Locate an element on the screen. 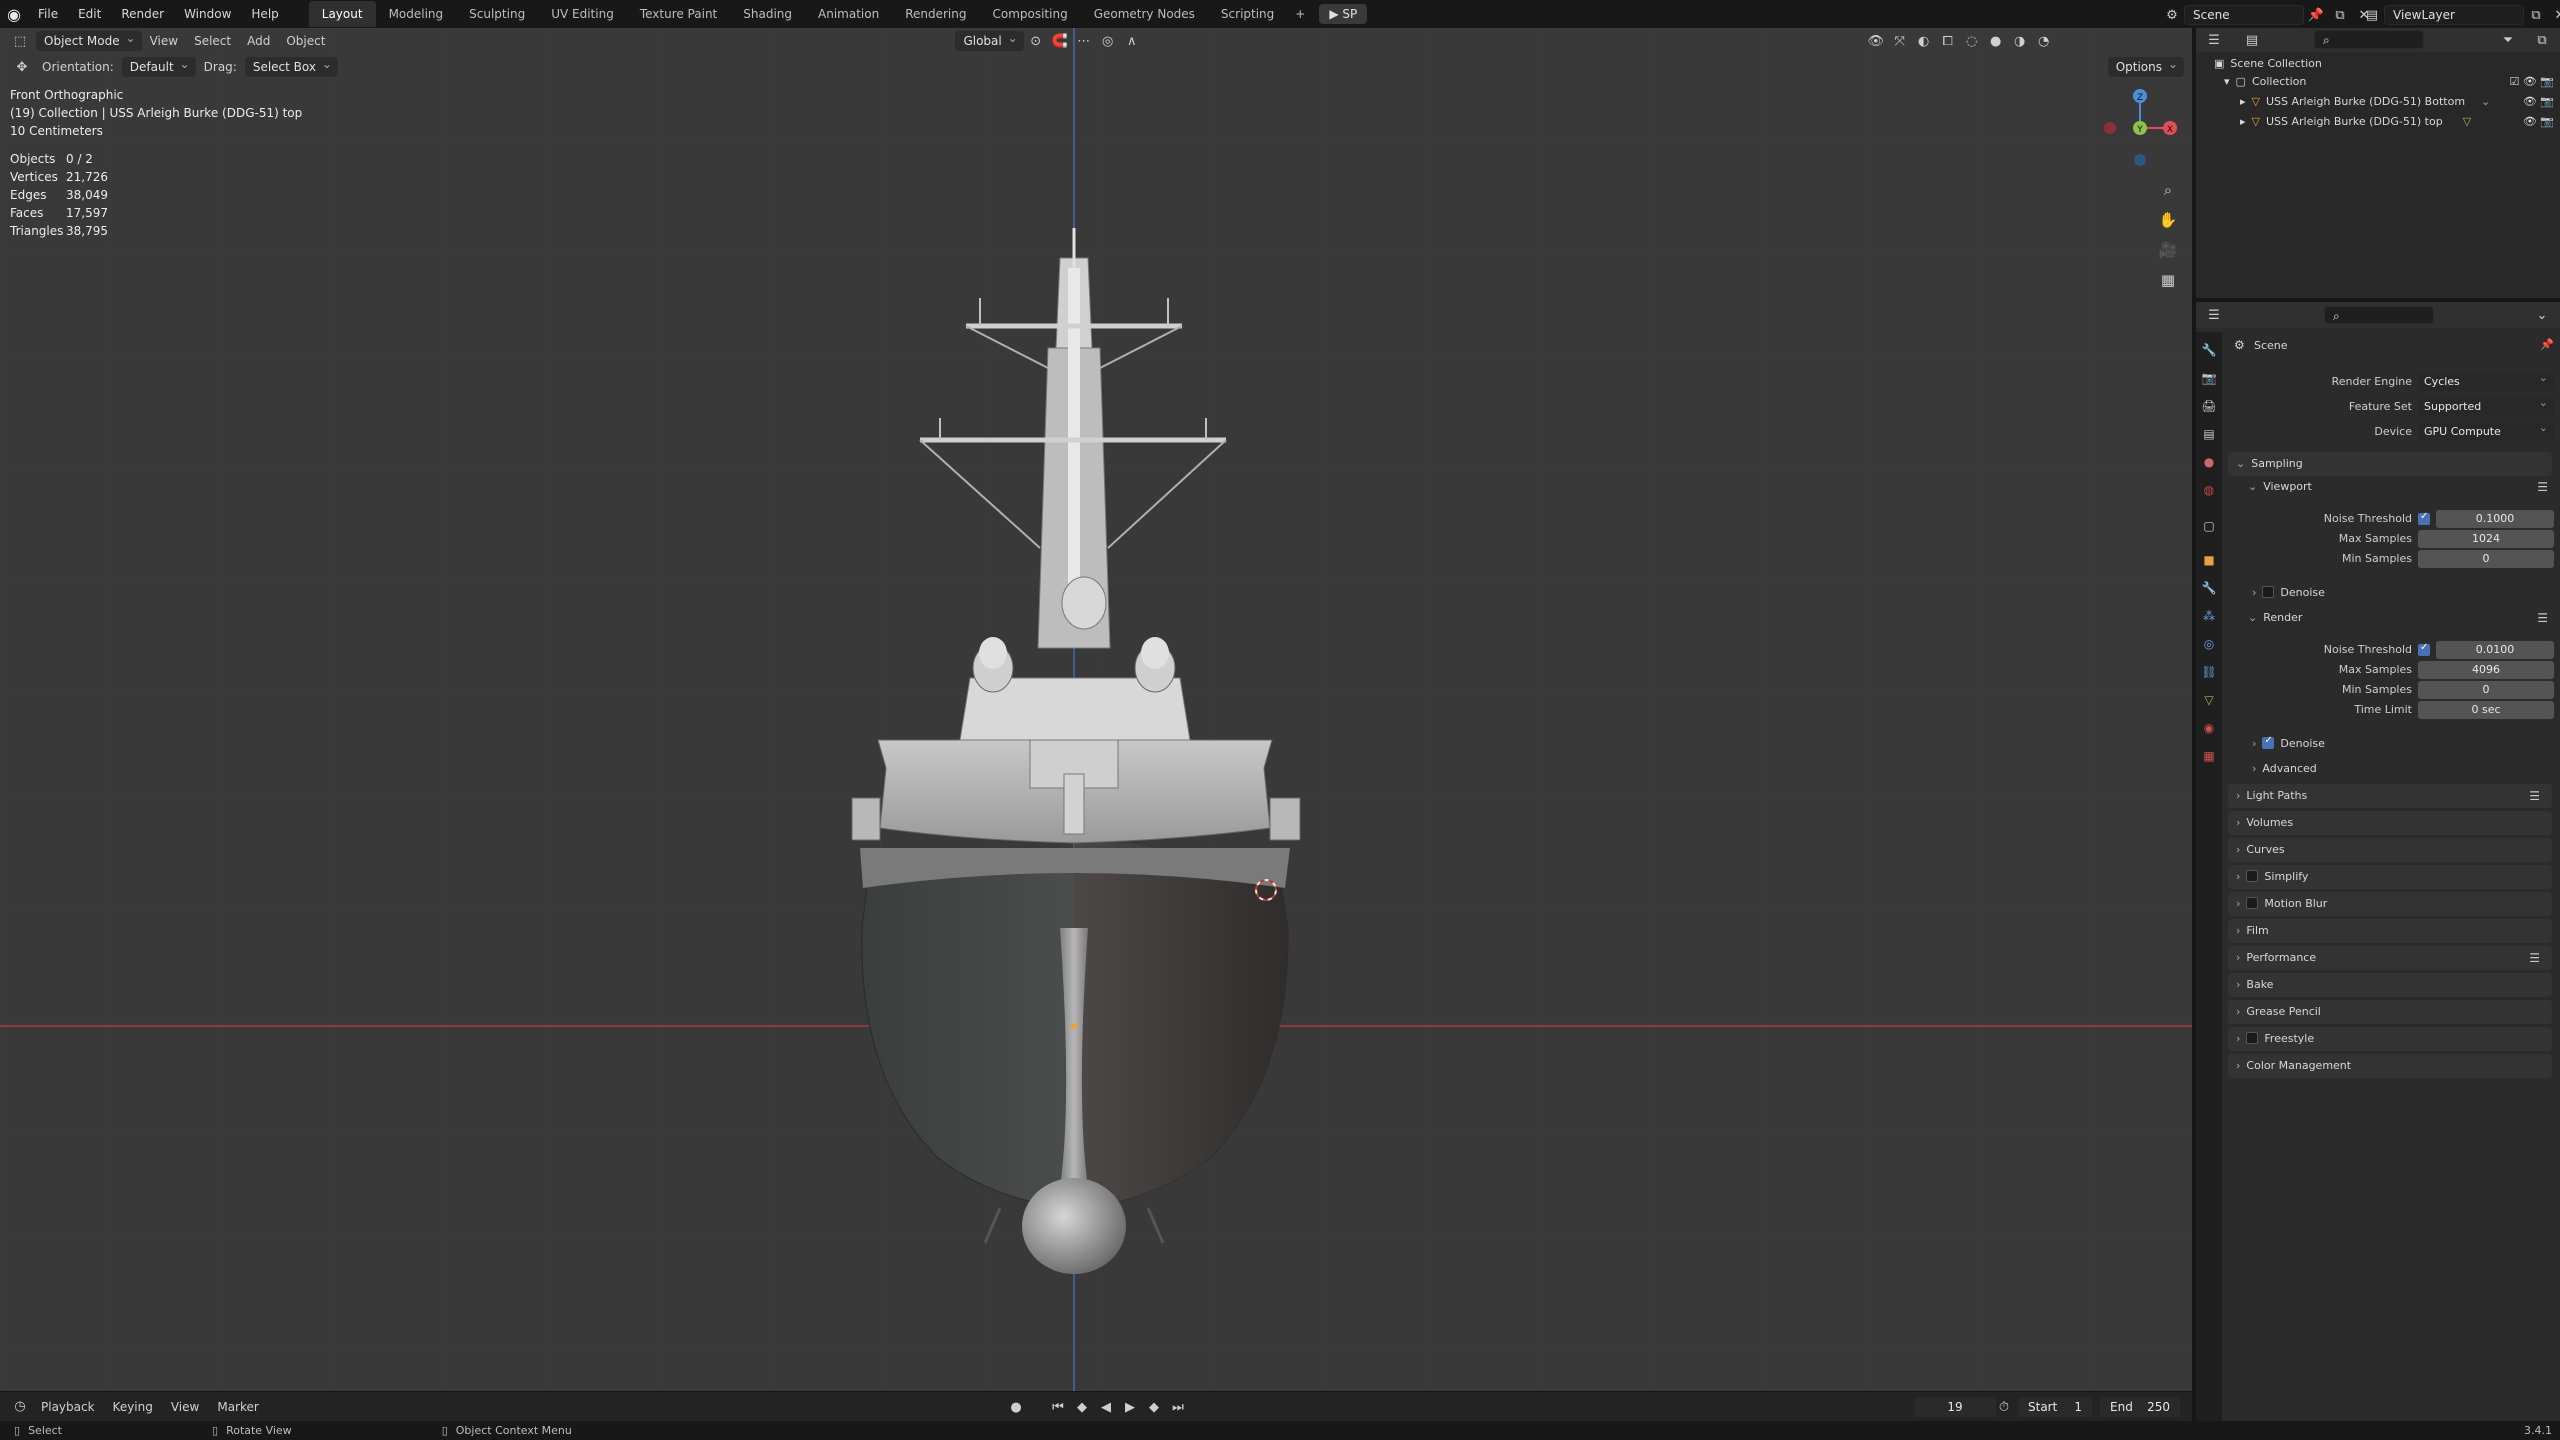  drag-dropdown: Select Box is located at coordinates (291, 65).